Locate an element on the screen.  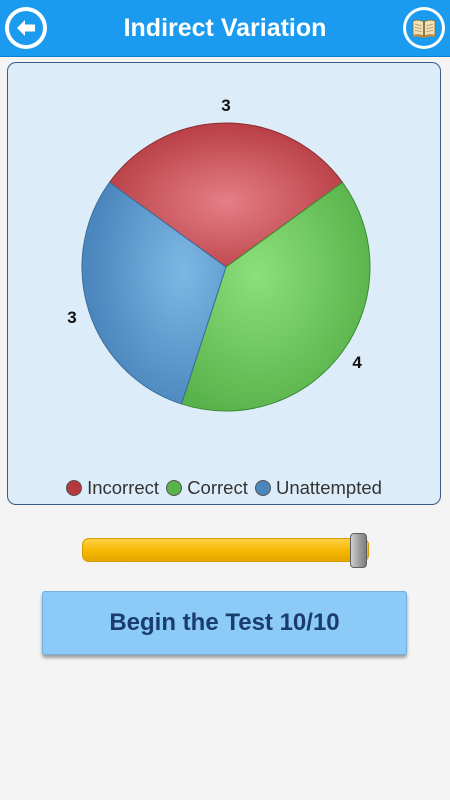
legend-item-incorrect: Incorrect is located at coordinates (112, 488).